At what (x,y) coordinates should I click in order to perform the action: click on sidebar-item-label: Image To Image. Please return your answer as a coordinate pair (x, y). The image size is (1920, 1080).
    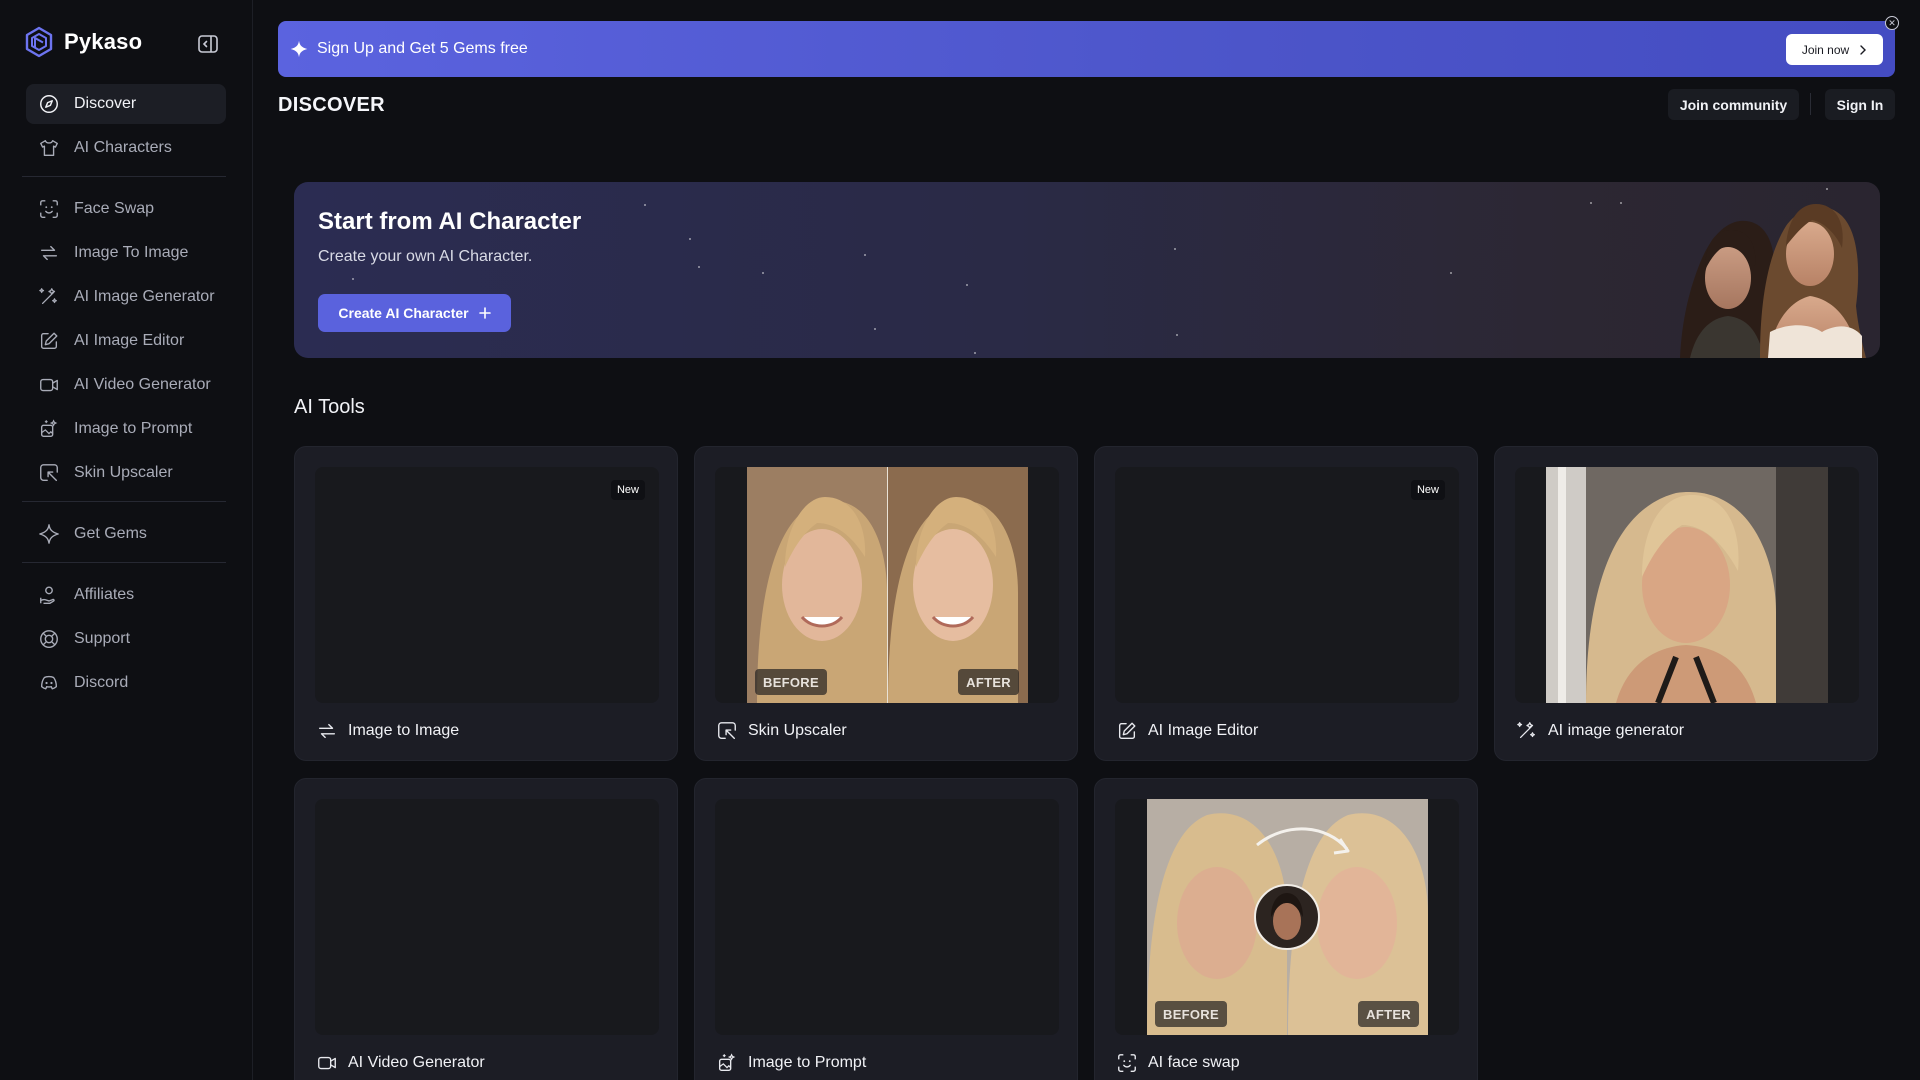
    Looking at the image, I should click on (131, 252).